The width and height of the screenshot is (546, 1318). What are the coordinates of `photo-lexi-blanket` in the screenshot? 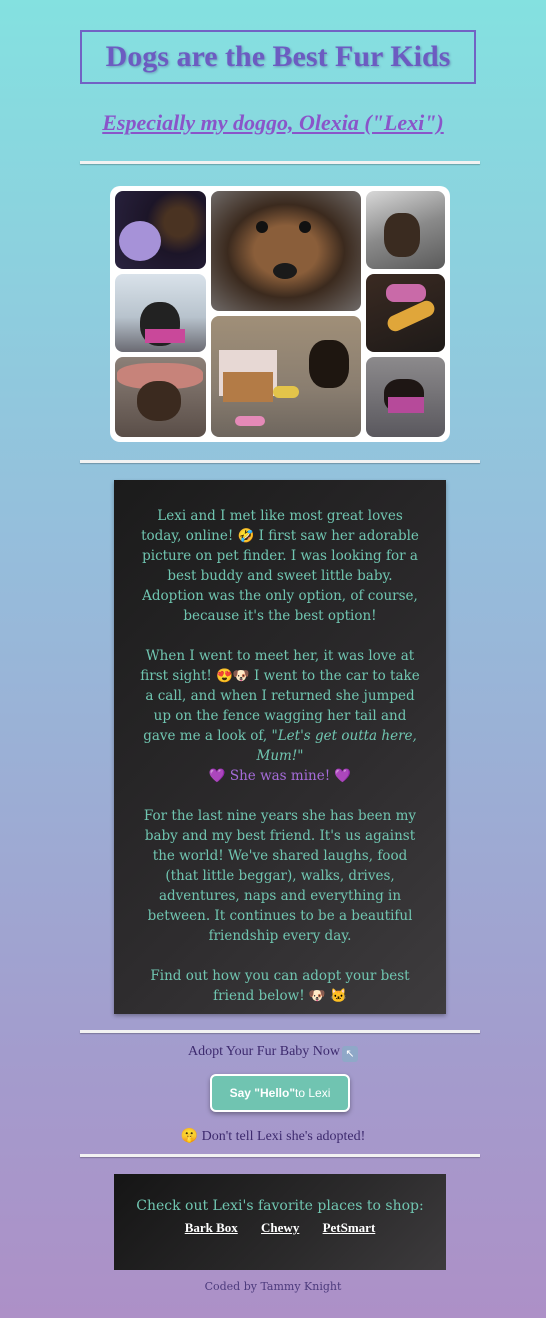 It's located at (160, 230).